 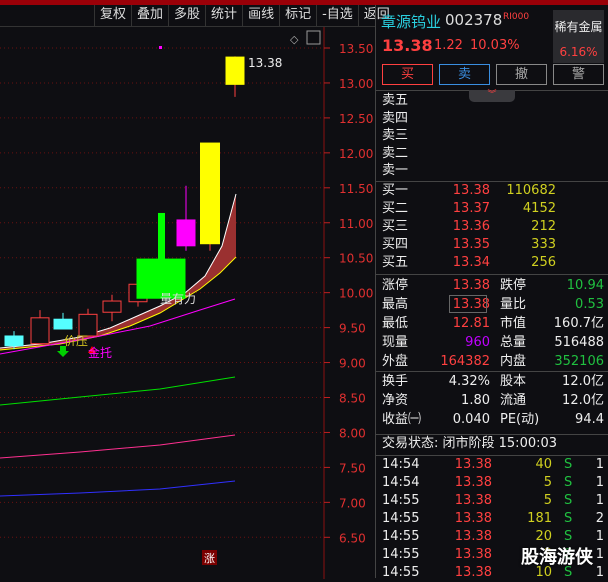 I want to click on toolbar-overlay: 叠加, so click(x=149, y=15).